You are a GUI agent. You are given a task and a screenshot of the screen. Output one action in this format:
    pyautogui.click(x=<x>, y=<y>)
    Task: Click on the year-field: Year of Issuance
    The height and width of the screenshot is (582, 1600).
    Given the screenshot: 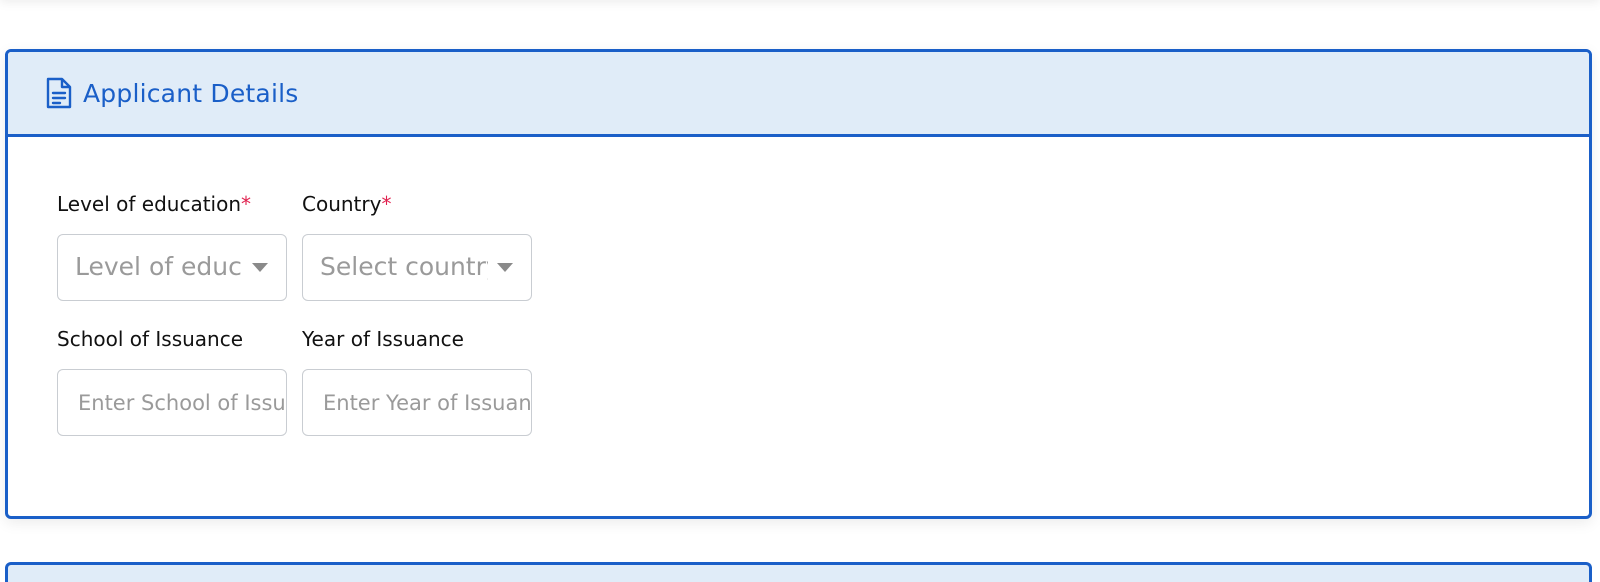 What is the action you would take?
    pyautogui.click(x=417, y=380)
    